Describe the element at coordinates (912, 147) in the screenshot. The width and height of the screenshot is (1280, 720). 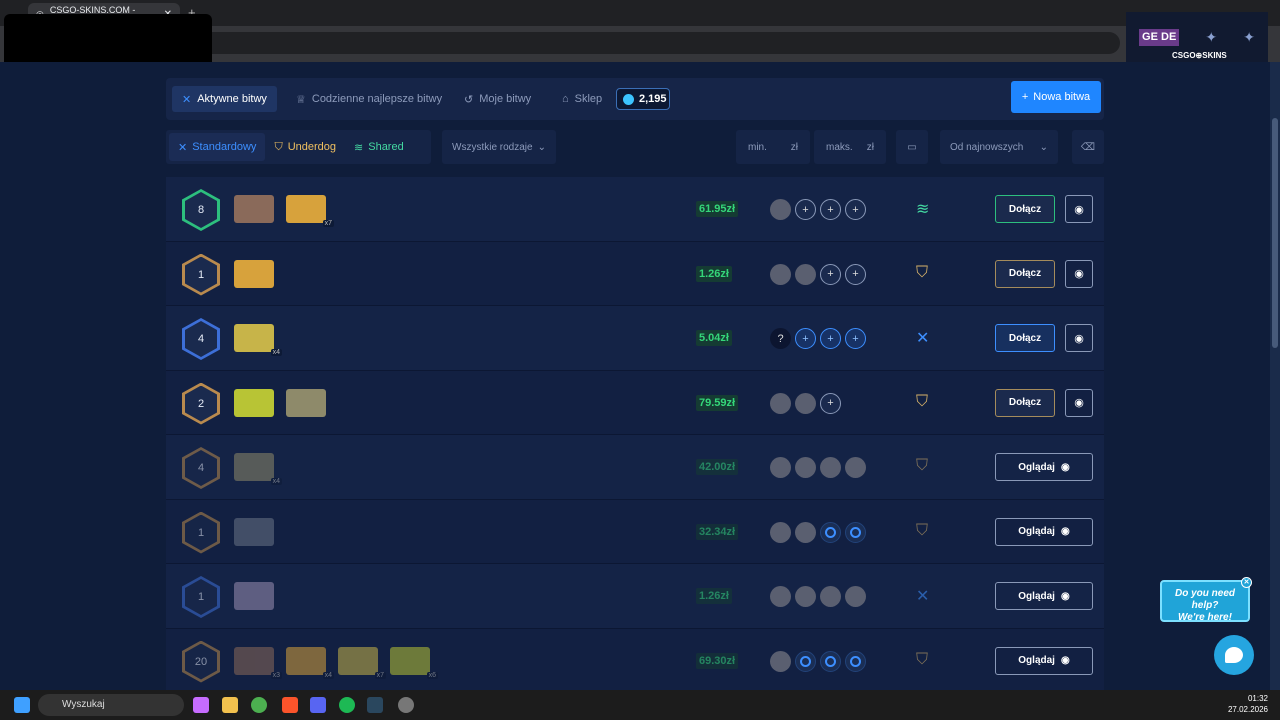
I see `wallet-filter-button: ▭` at that location.